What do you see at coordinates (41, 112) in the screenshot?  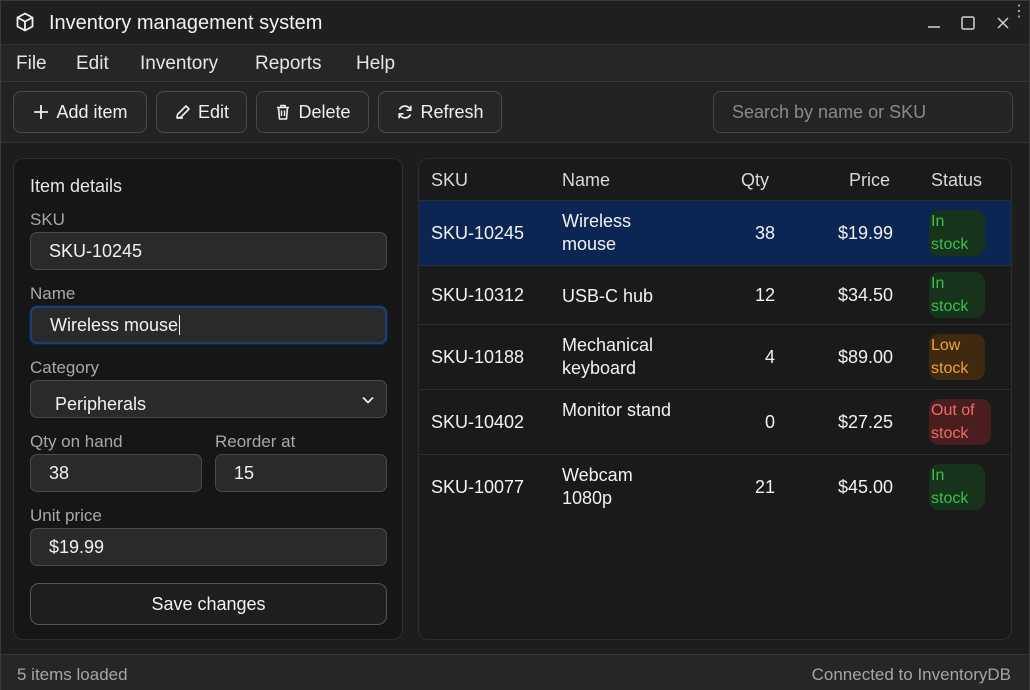 I see `plus-icon` at bounding box center [41, 112].